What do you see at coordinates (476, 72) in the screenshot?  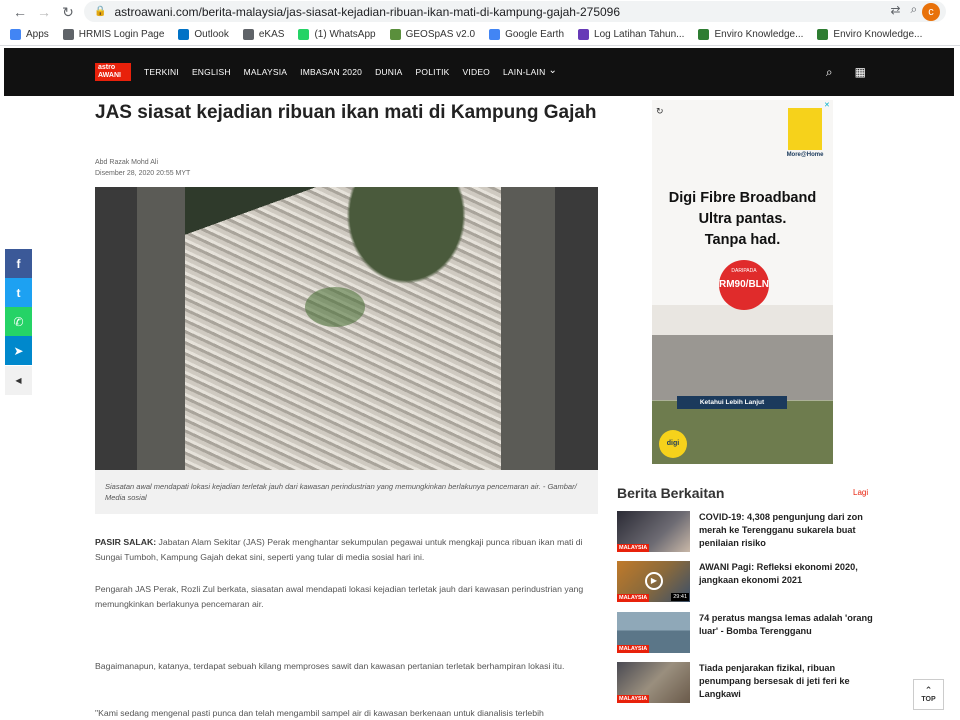 I see `nav-link-video: VIDEO` at bounding box center [476, 72].